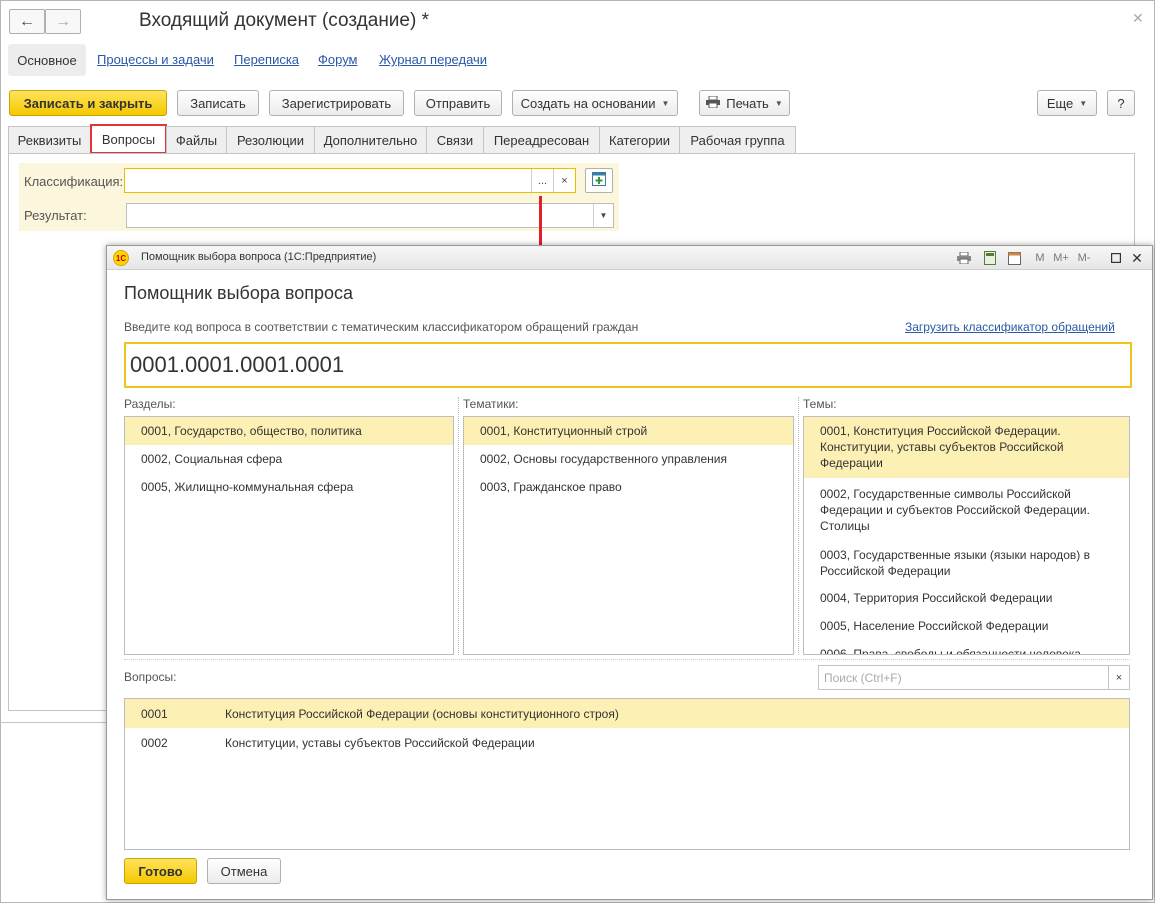 The width and height of the screenshot is (1155, 903). Describe the element at coordinates (737, 140) in the screenshot. I see `tab-workgroup: Рабочая группа` at that location.